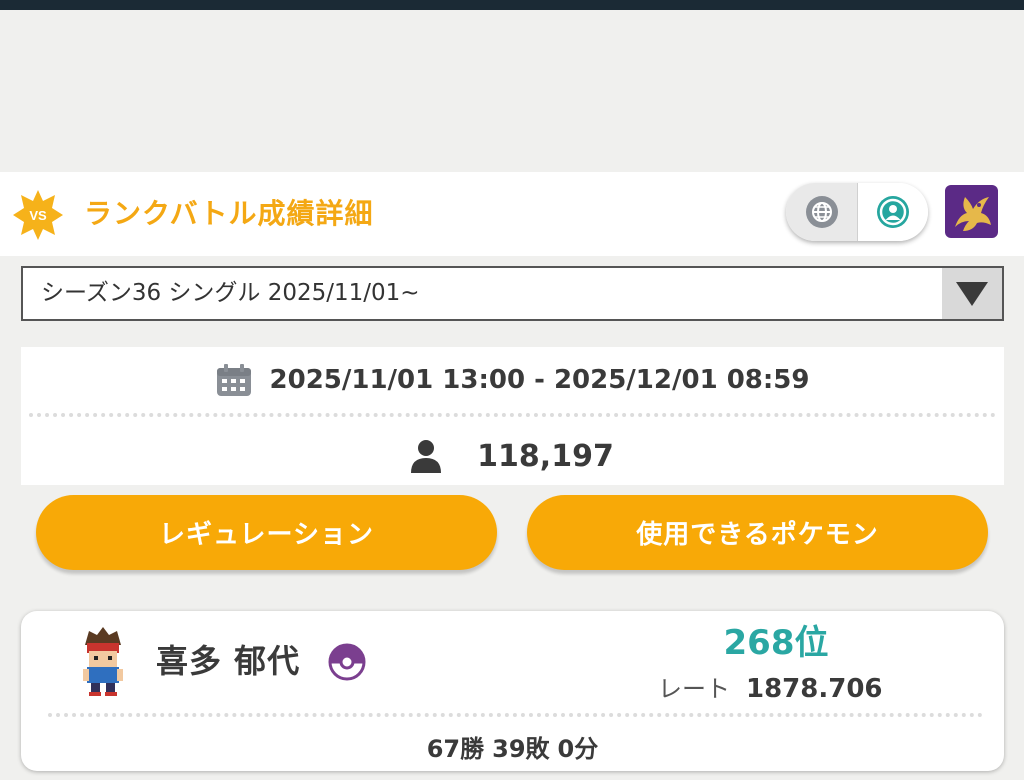 Image resolution: width=1024 pixels, height=780 pixels. I want to click on legendary-dragon-icon, so click(971, 211).